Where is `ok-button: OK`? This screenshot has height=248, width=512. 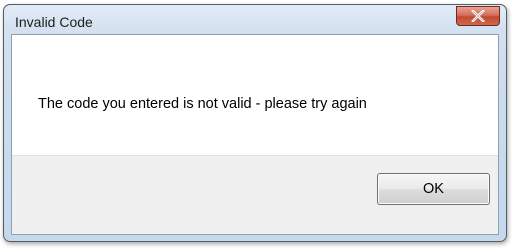
ok-button: OK is located at coordinates (433, 189).